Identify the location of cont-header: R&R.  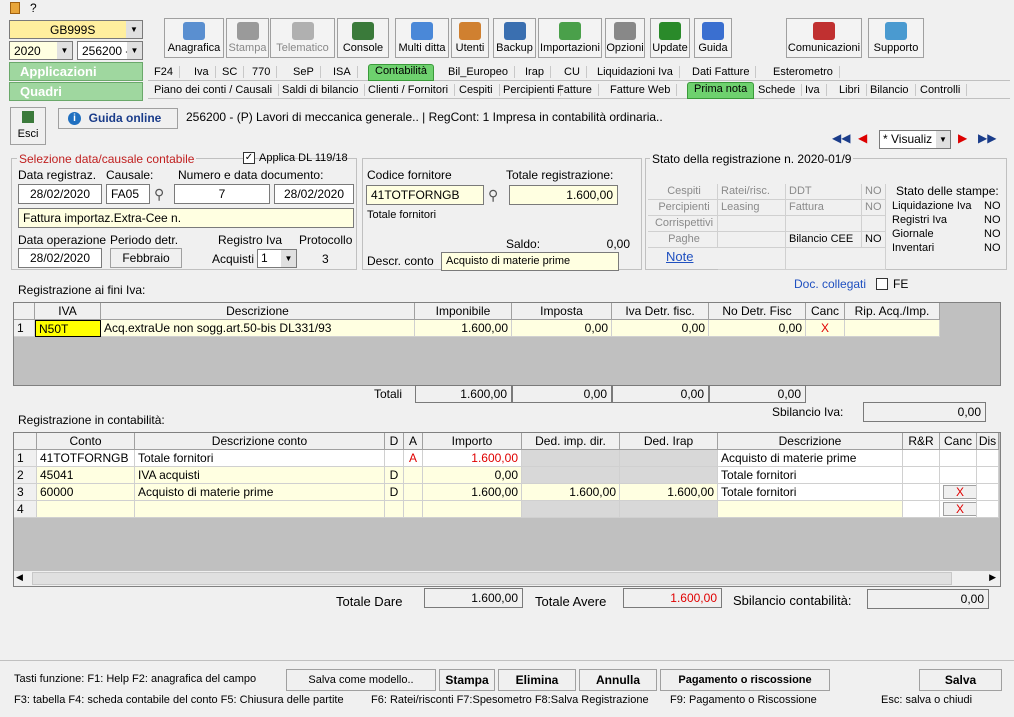
(921, 441).